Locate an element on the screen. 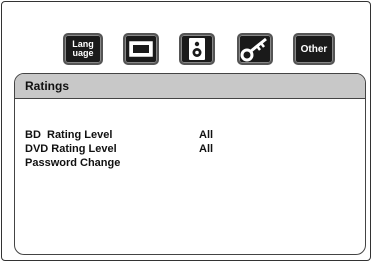  speaker-glyph is located at coordinates (197, 49).